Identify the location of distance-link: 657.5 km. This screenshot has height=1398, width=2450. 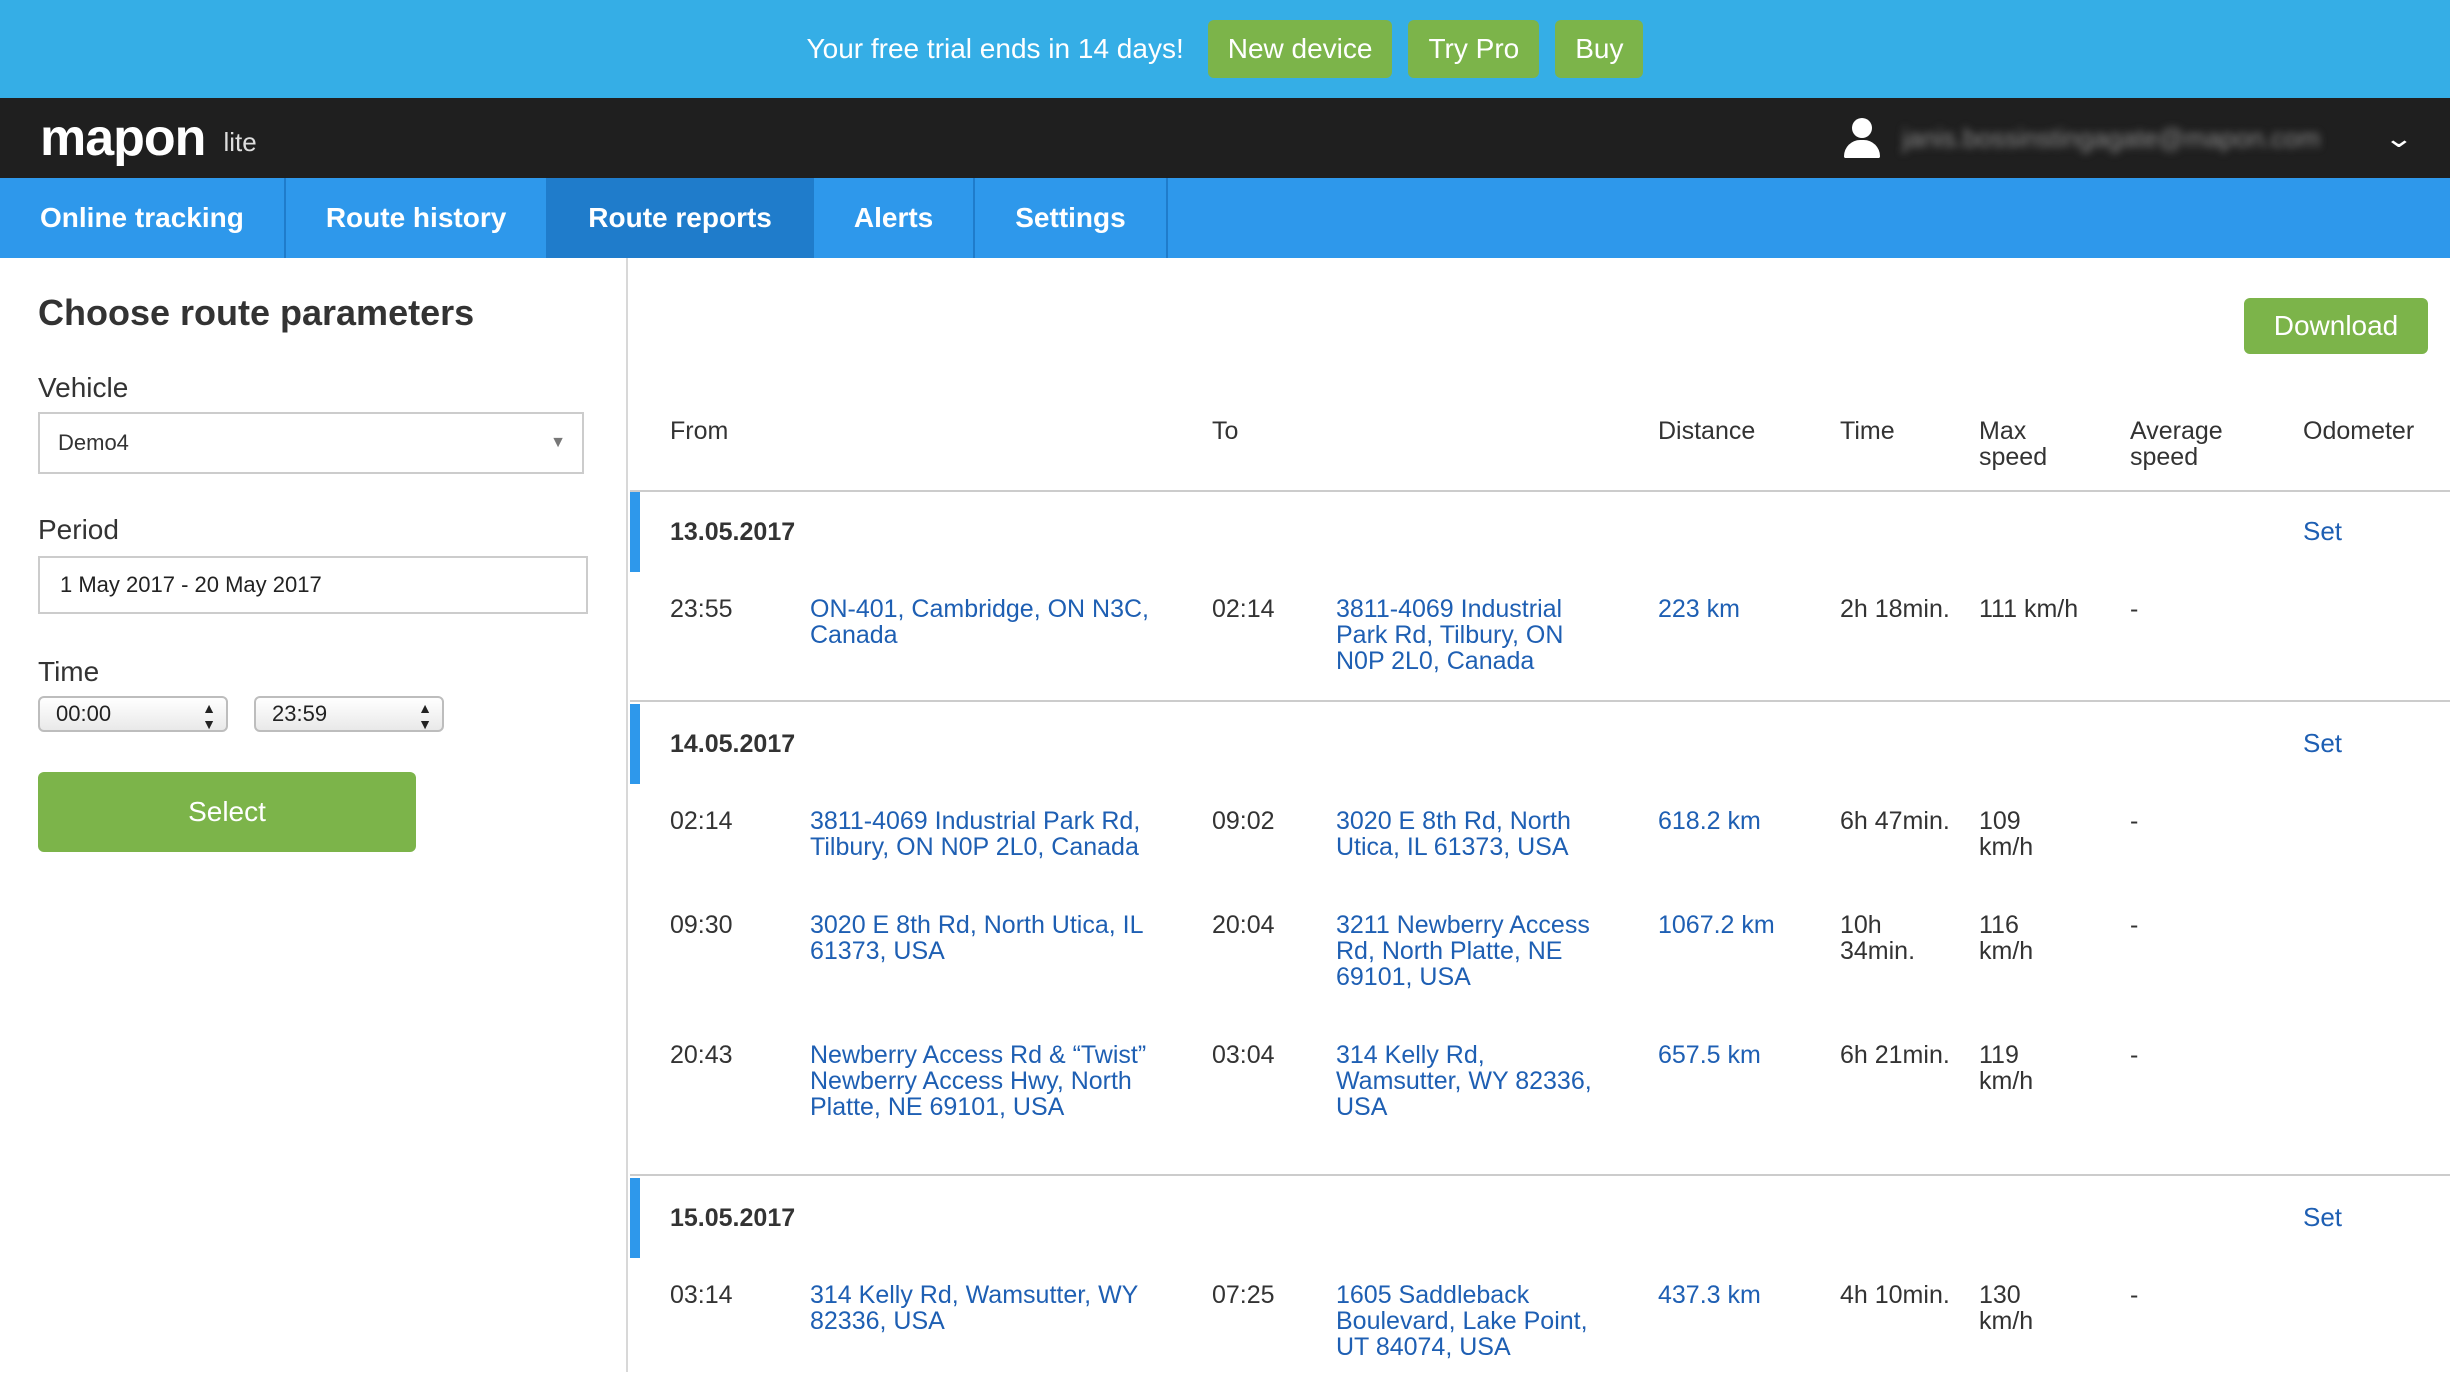
(1733, 1055).